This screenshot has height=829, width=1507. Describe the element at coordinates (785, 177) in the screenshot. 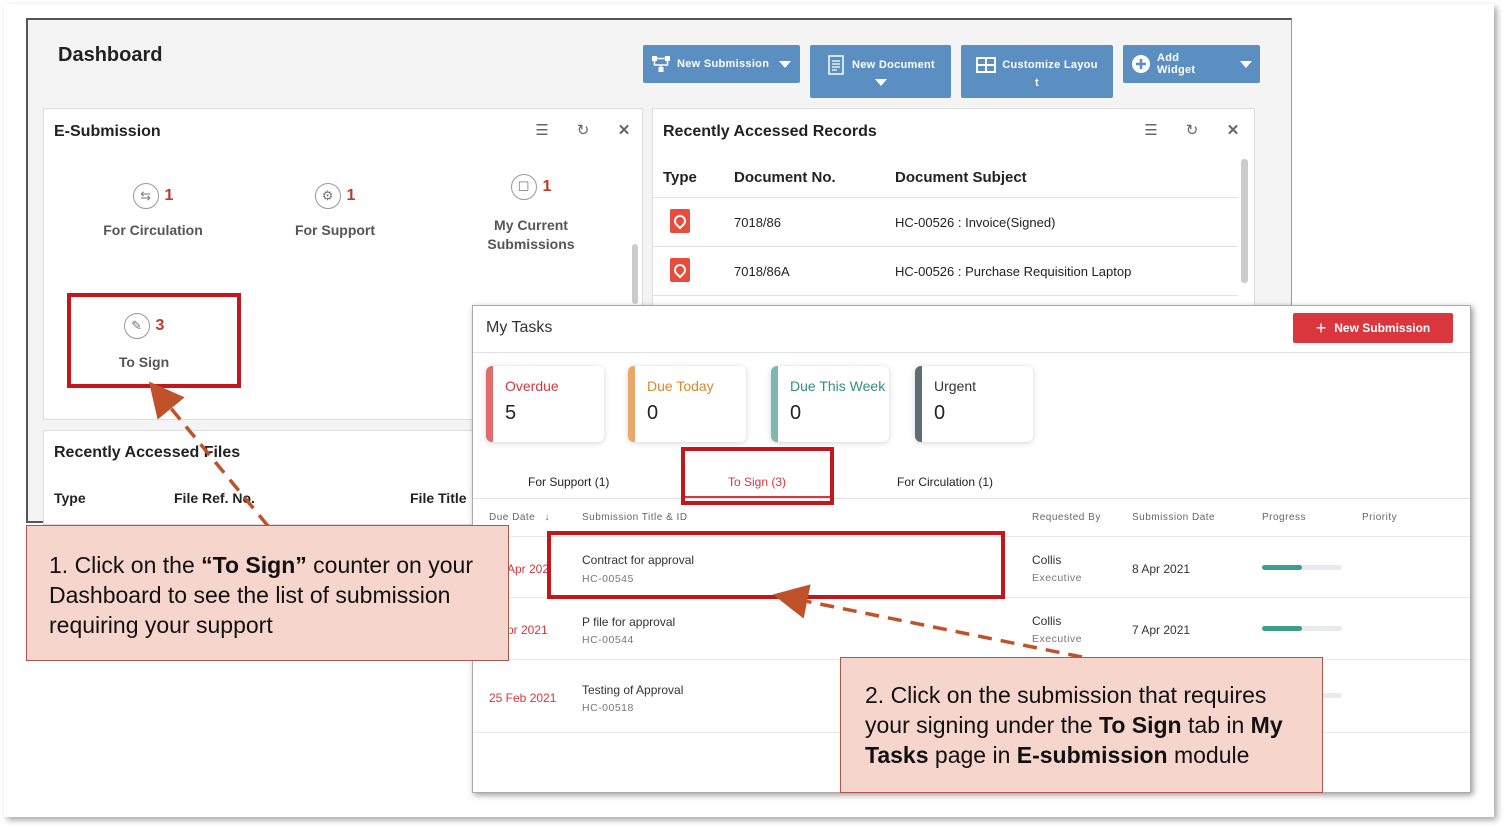

I see `column-header: Document No.` at that location.